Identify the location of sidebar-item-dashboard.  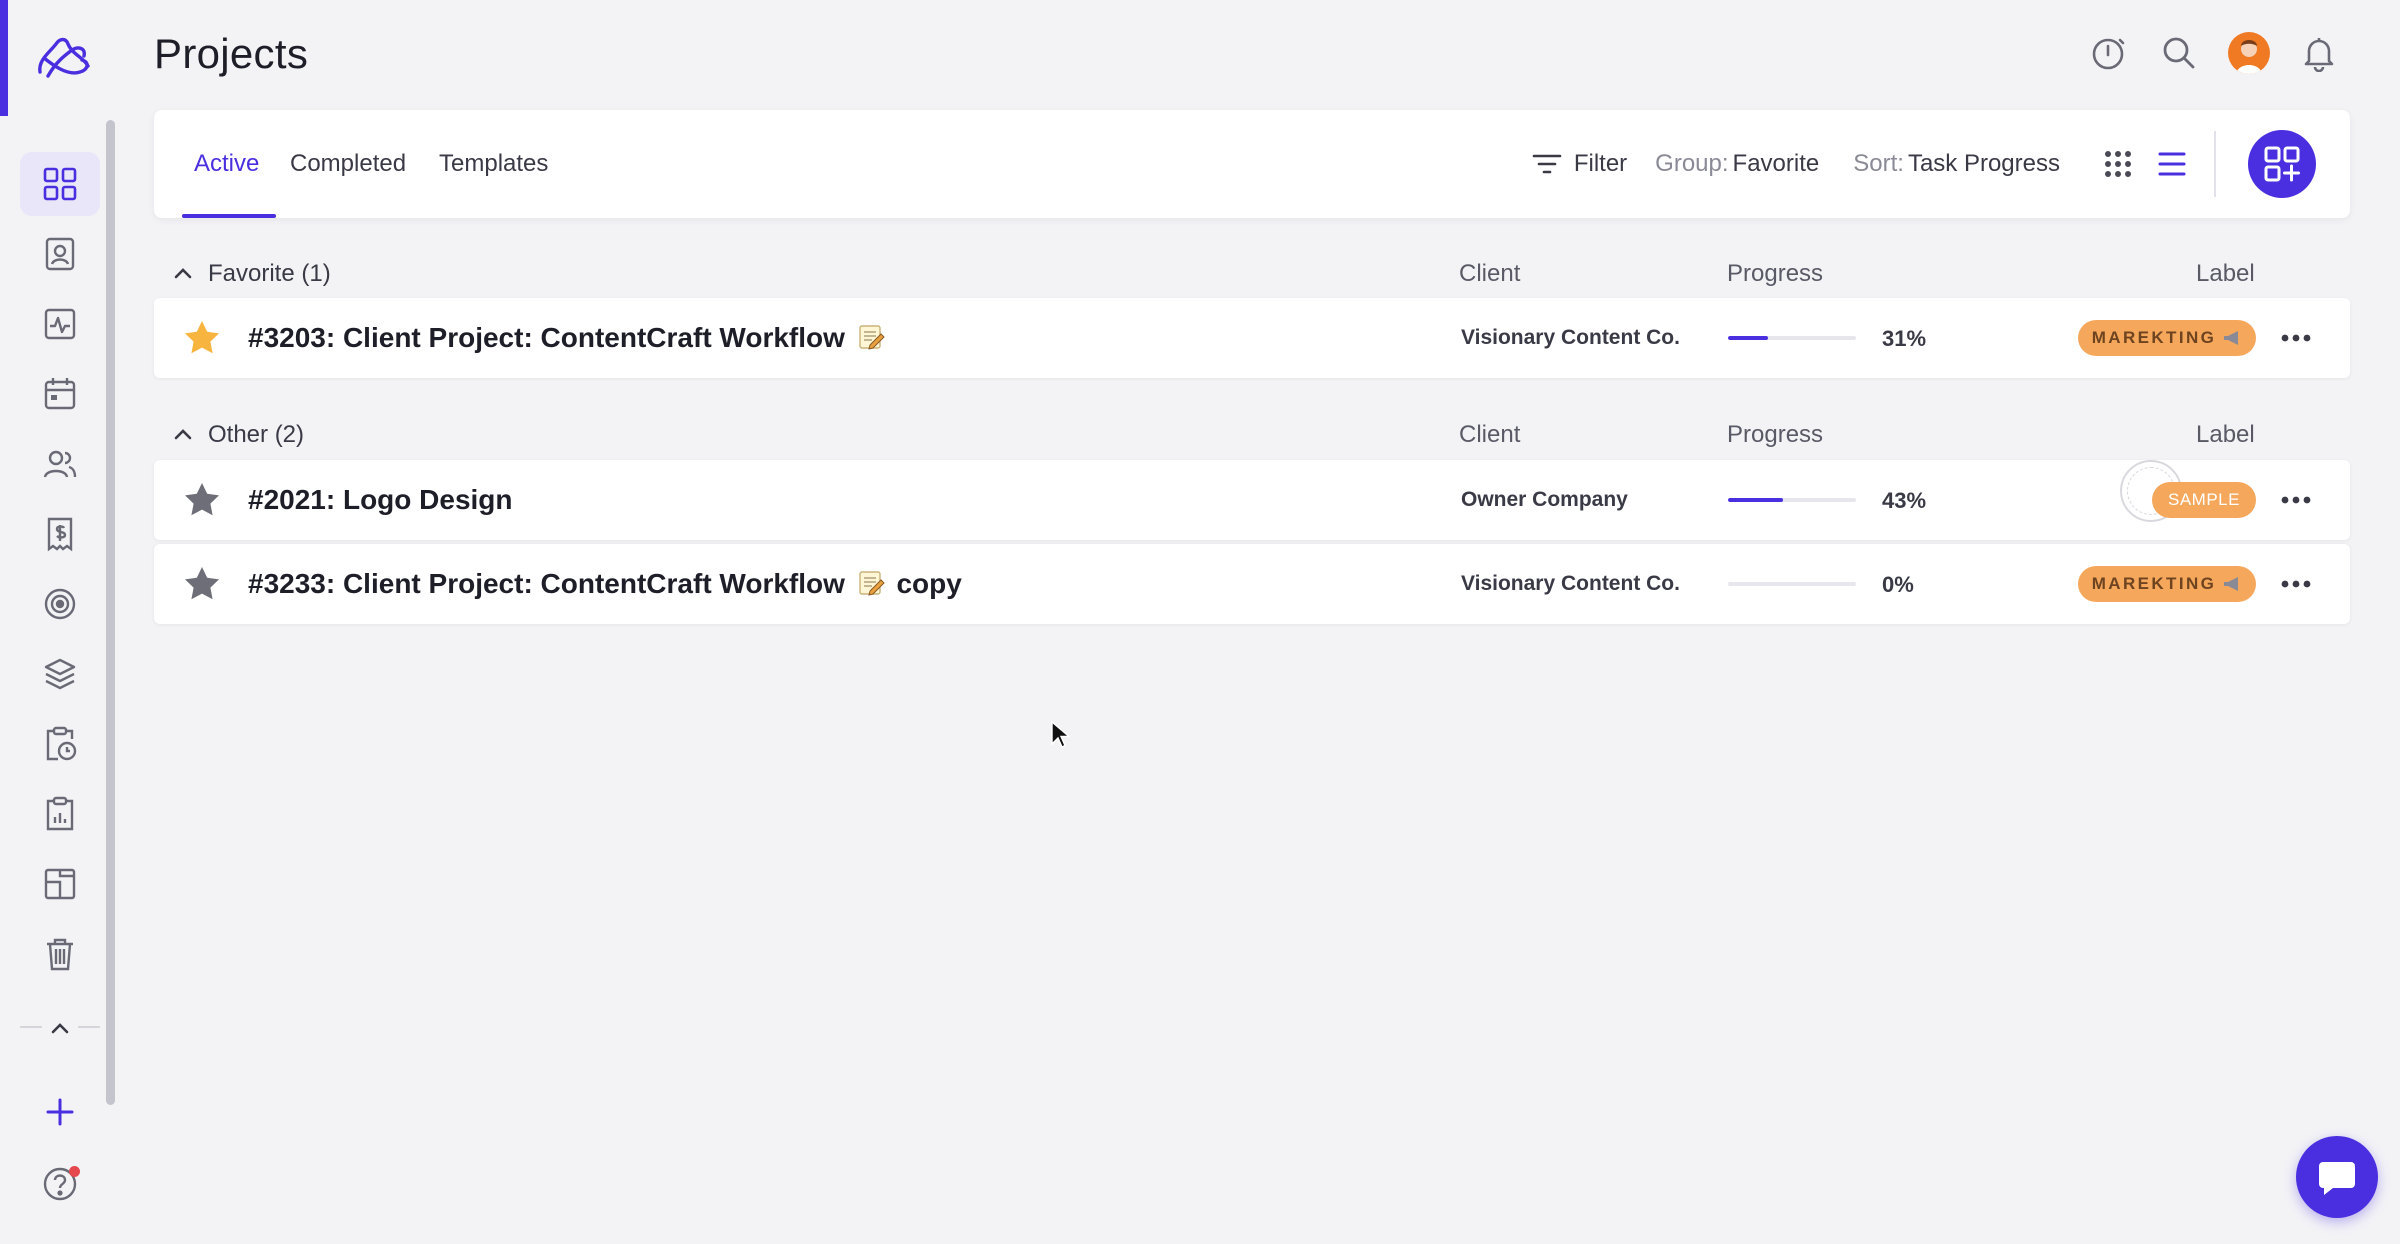
(60, 184).